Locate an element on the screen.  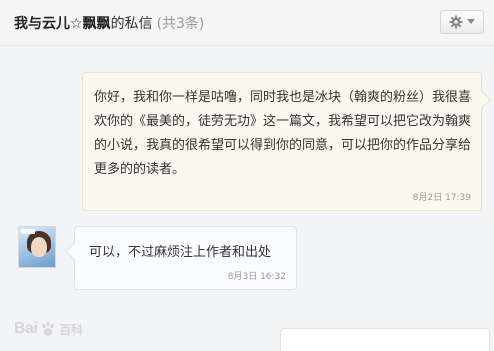
conversation-username: 我与云儿☆飘飘 is located at coordinates (62, 24).